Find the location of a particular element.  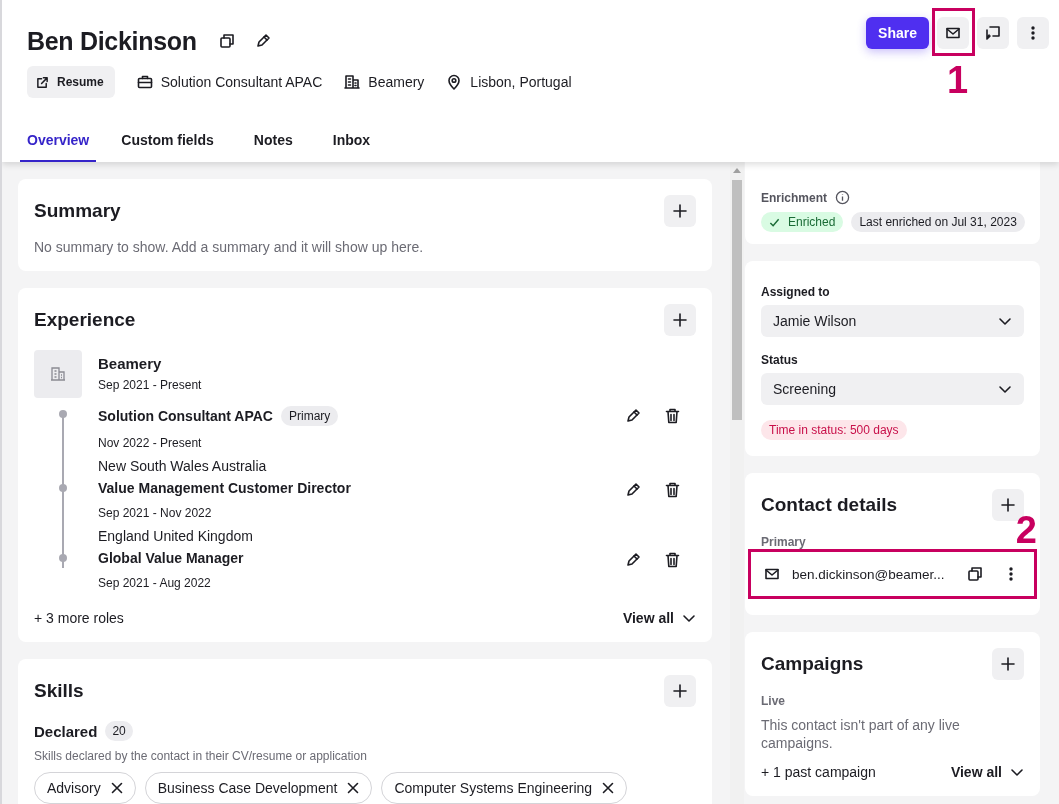

location-pin-icon is located at coordinates (454, 82).